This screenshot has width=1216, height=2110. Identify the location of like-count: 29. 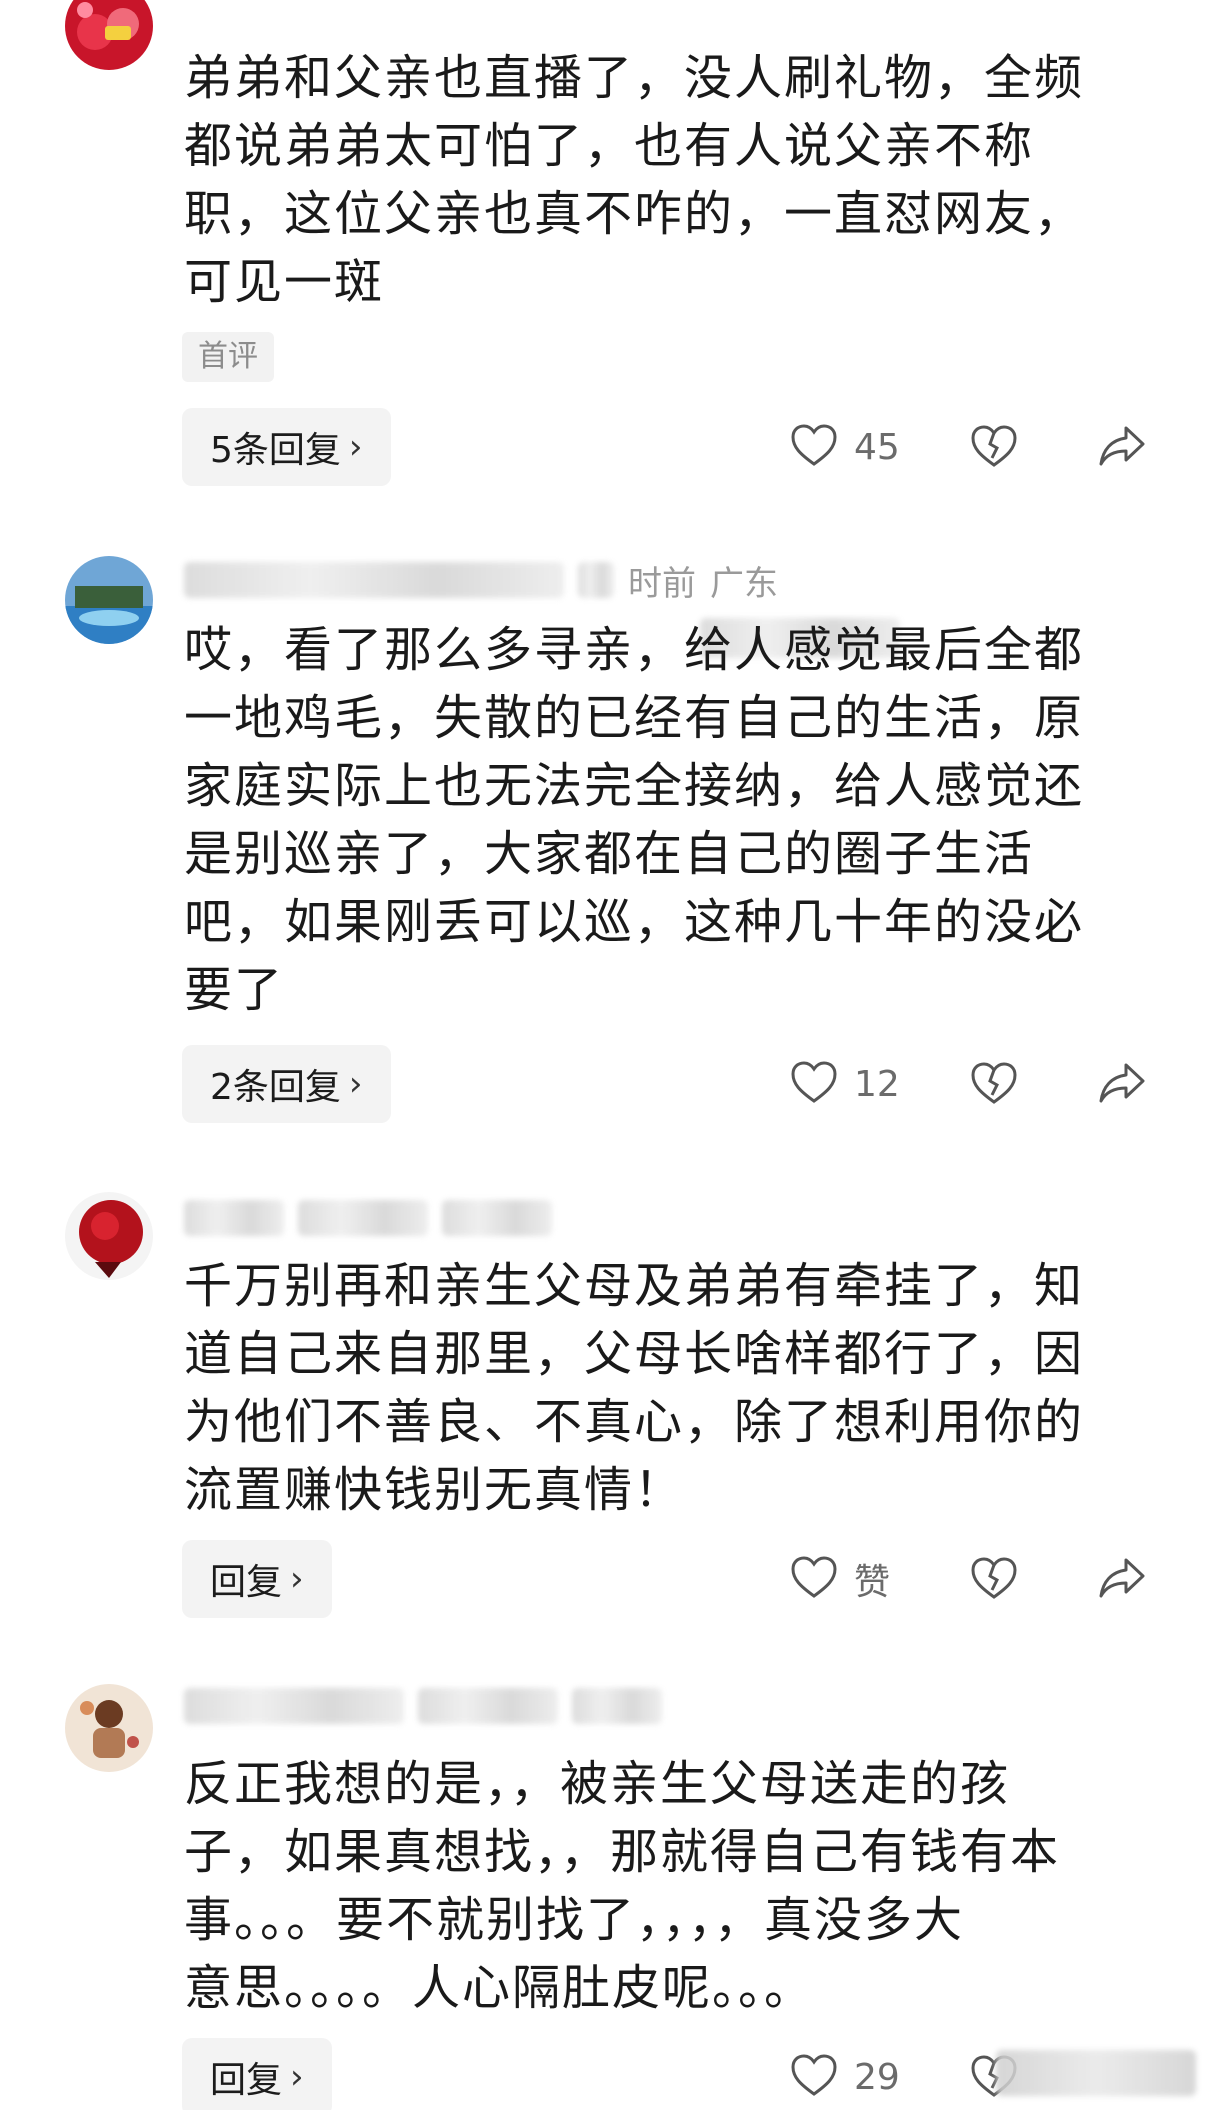
(877, 2077).